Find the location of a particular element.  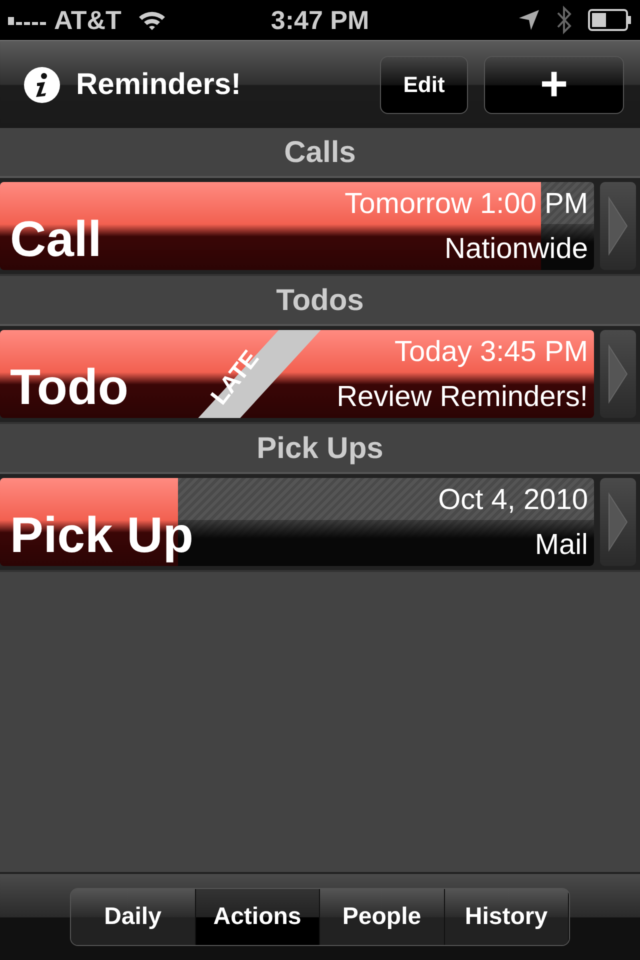

nav-title: Reminders! is located at coordinates (159, 85).